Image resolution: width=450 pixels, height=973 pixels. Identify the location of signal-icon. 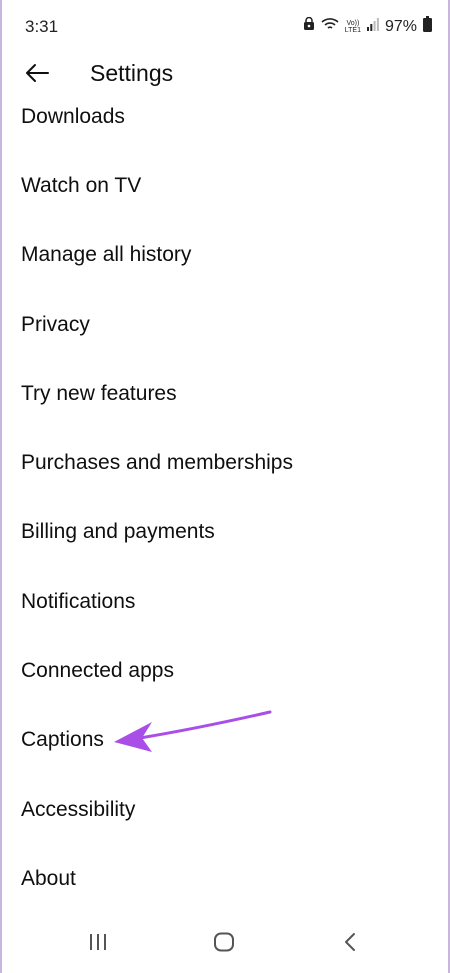
(372, 26).